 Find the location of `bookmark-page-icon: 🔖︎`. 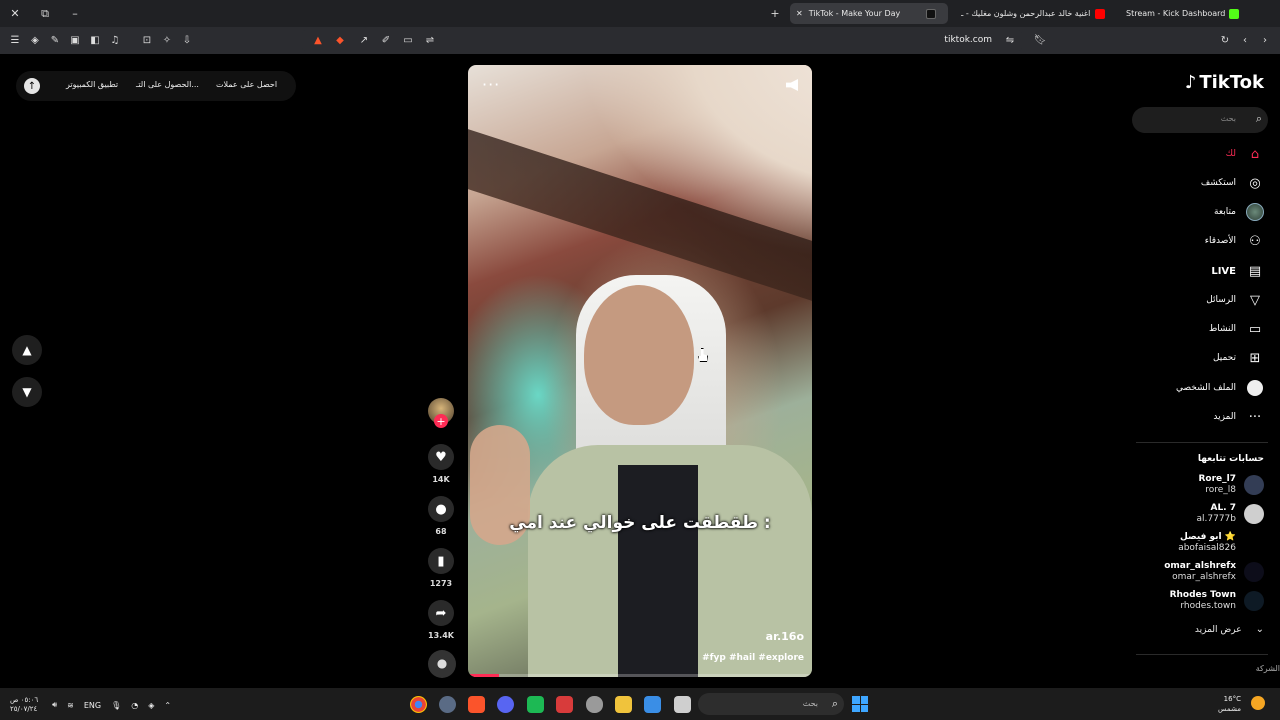

bookmark-page-icon: 🔖︎ is located at coordinates (1040, 40).